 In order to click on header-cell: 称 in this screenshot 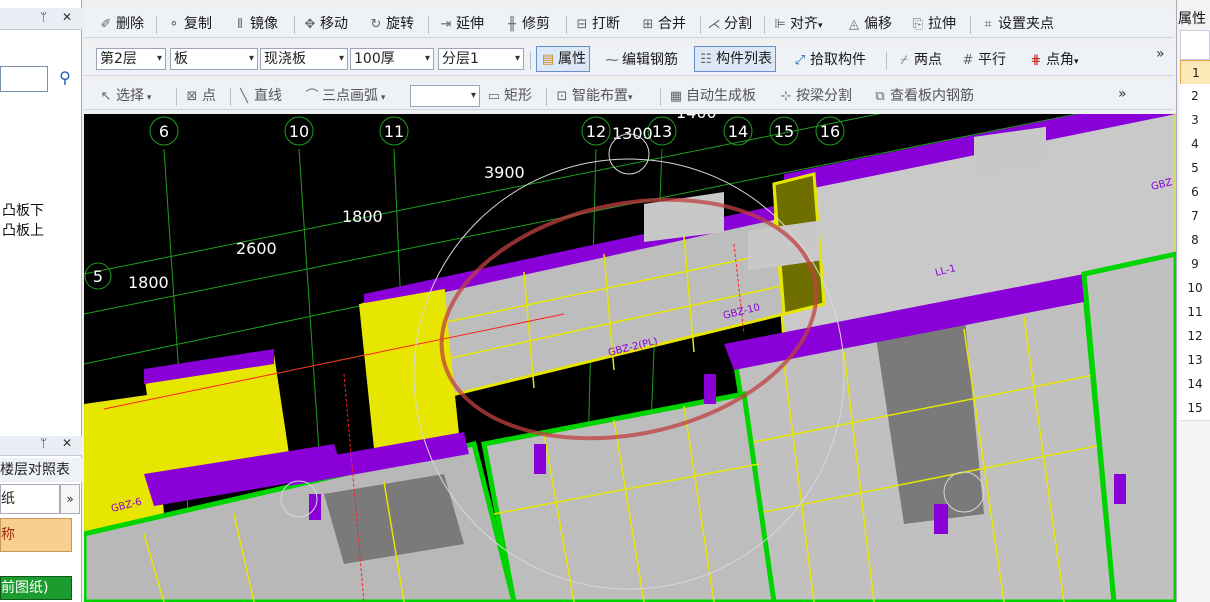, I will do `click(36, 535)`.